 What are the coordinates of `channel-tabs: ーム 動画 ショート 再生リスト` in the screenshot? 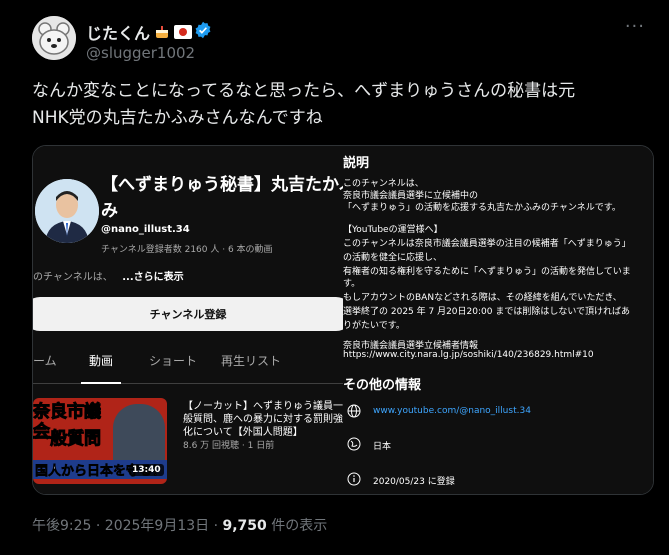 It's located at (188, 368).